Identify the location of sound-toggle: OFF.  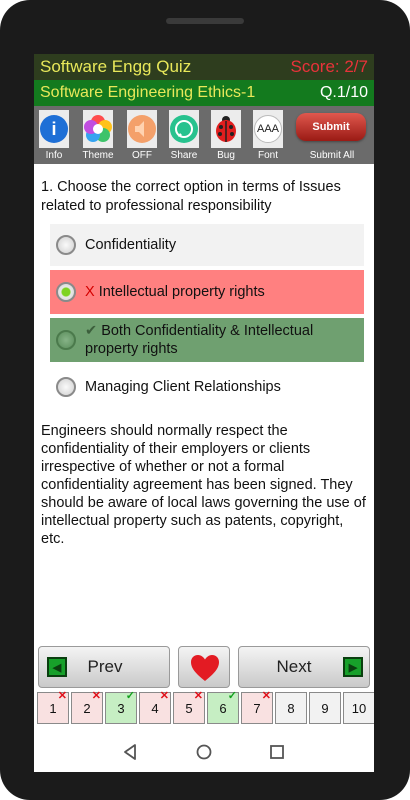
(142, 135).